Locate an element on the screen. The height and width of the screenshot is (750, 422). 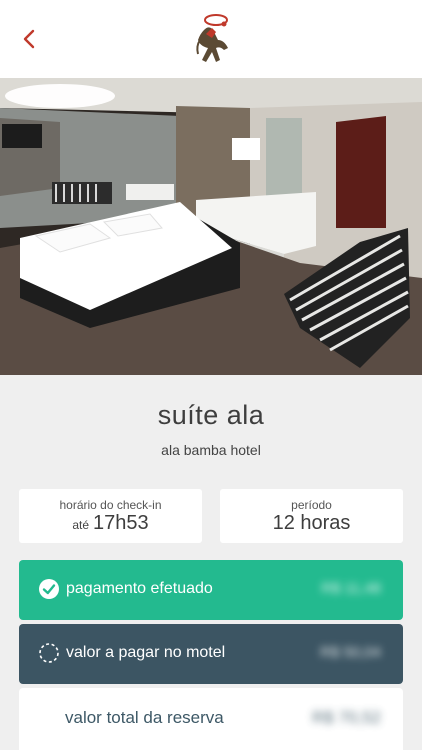
paid-label: pagamento efetuado is located at coordinates (139, 588).